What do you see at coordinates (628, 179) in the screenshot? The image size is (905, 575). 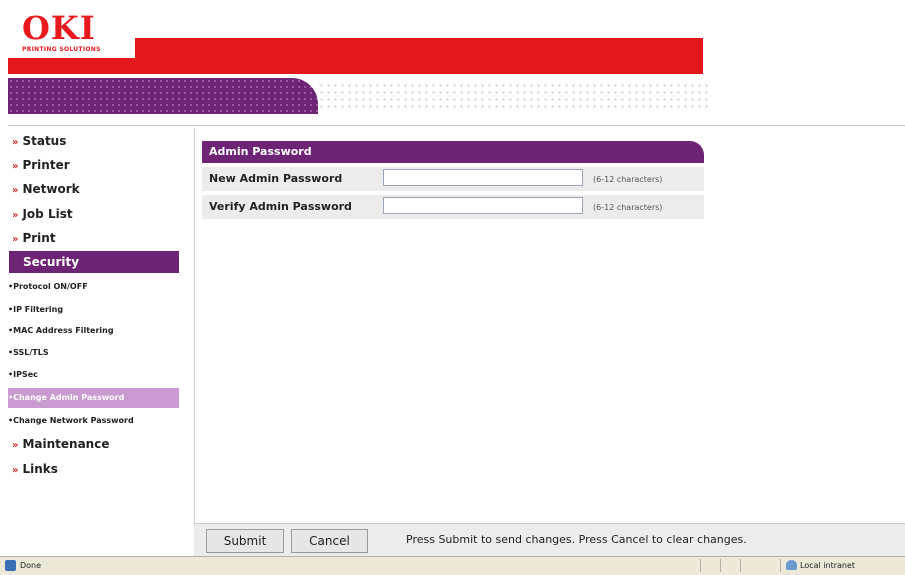 I see `new-password-hint: (6-12 characters)` at bounding box center [628, 179].